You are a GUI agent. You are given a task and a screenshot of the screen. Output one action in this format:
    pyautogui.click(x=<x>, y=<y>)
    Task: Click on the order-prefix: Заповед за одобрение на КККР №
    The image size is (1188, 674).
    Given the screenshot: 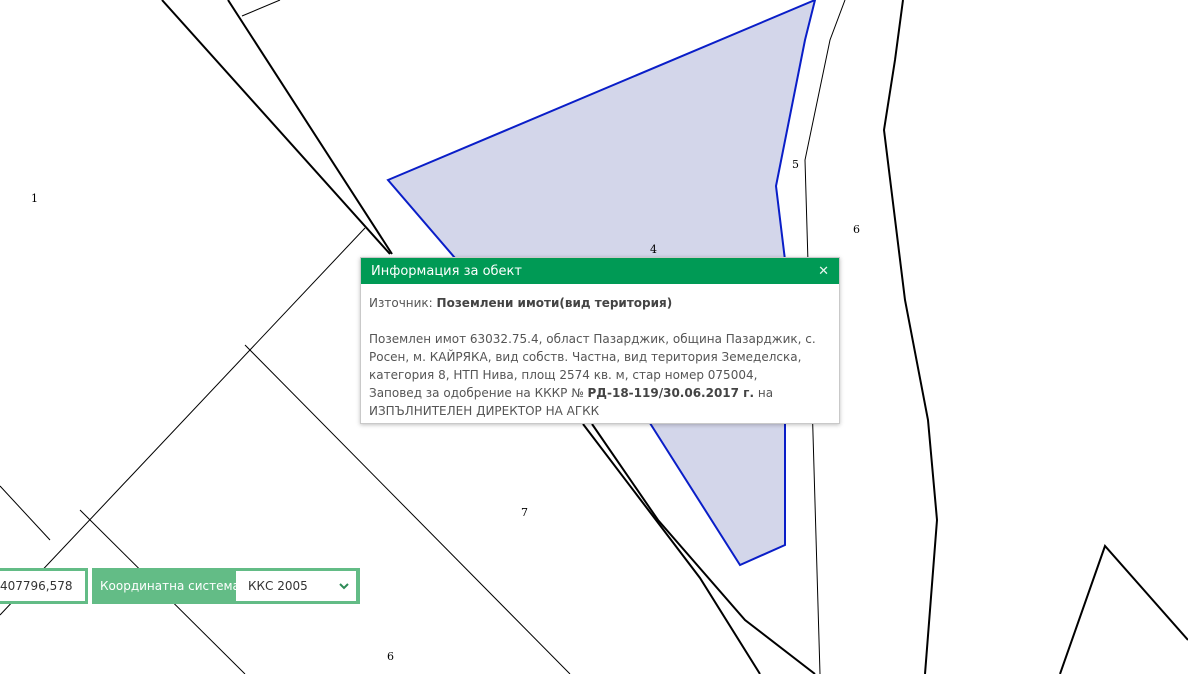 What is the action you would take?
    pyautogui.click(x=476, y=393)
    